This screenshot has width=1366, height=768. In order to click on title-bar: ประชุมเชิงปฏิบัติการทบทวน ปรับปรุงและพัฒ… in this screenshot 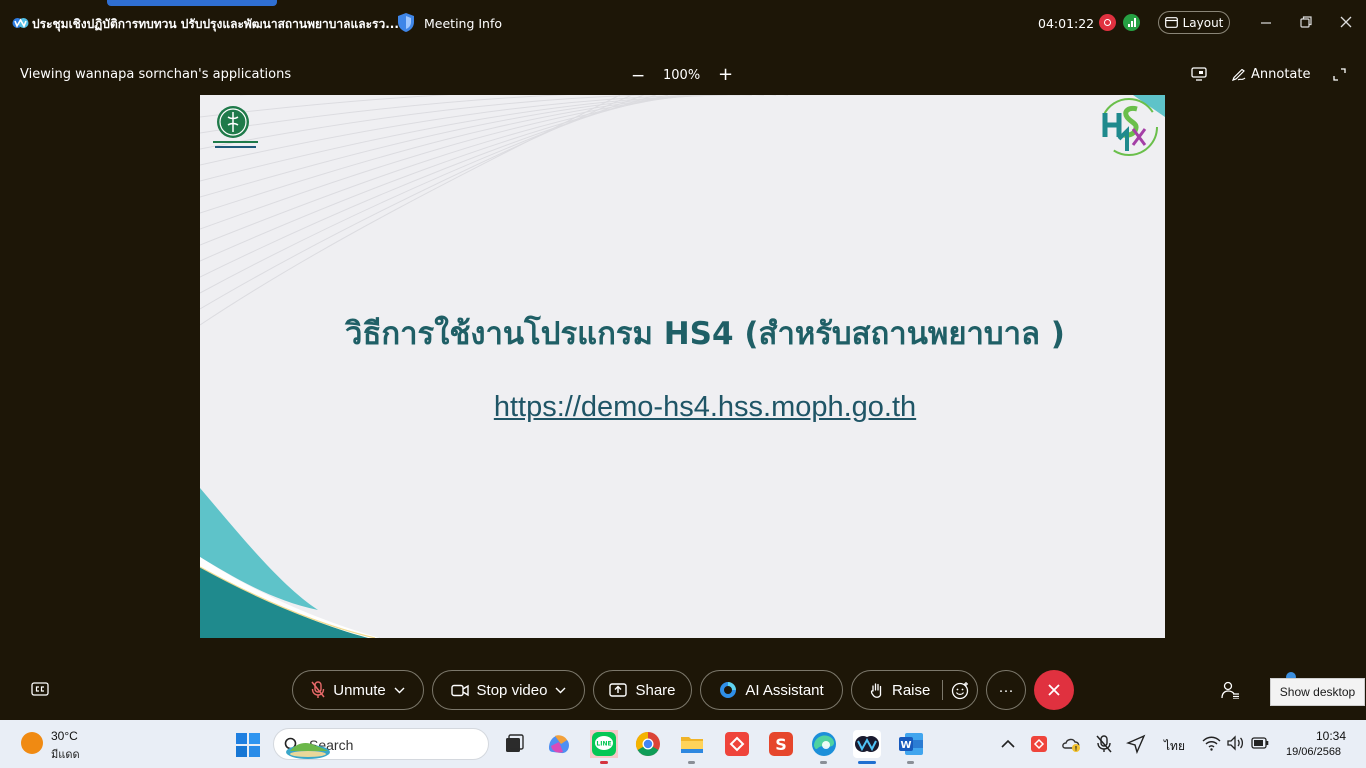, I will do `click(683, 23)`.